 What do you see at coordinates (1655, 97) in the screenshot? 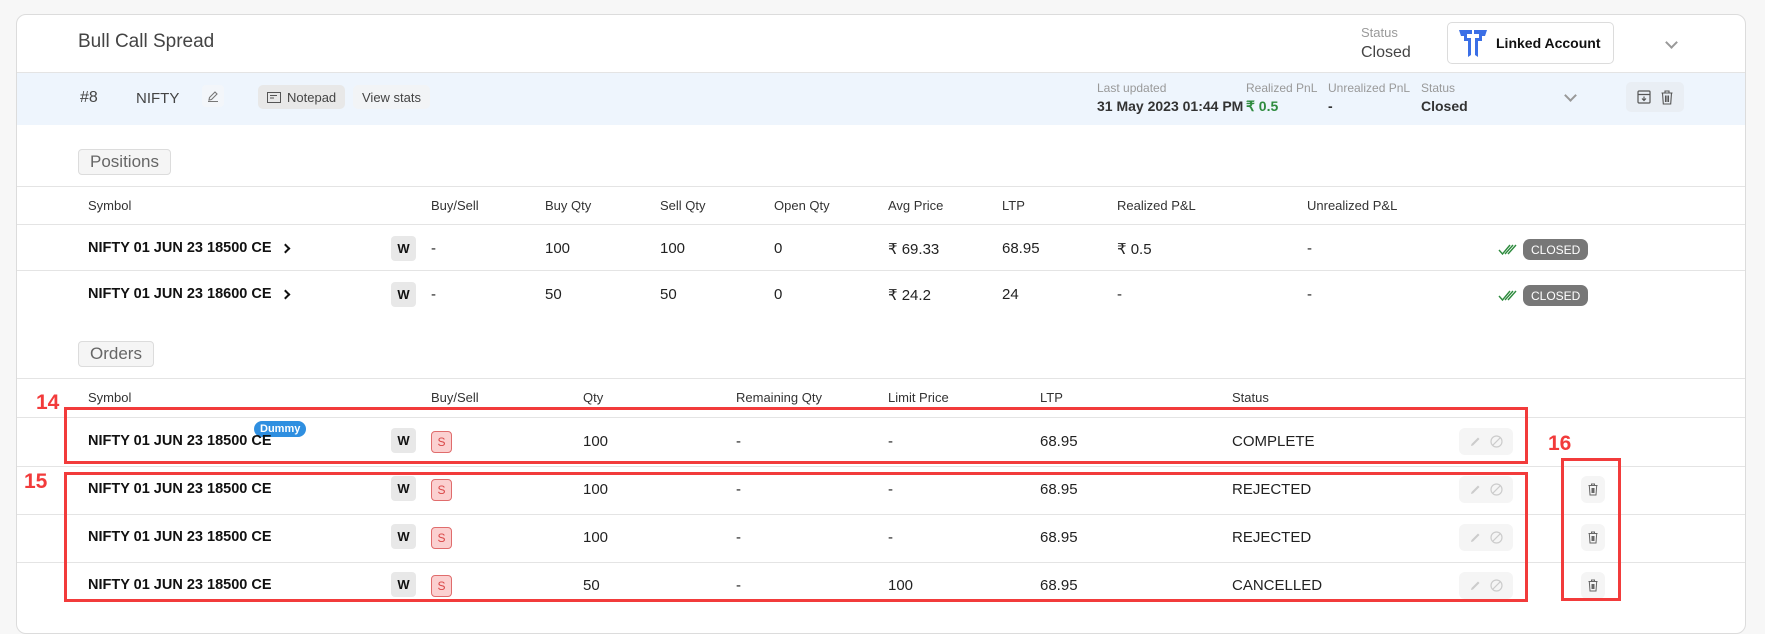
I see `strategy-actions` at bounding box center [1655, 97].